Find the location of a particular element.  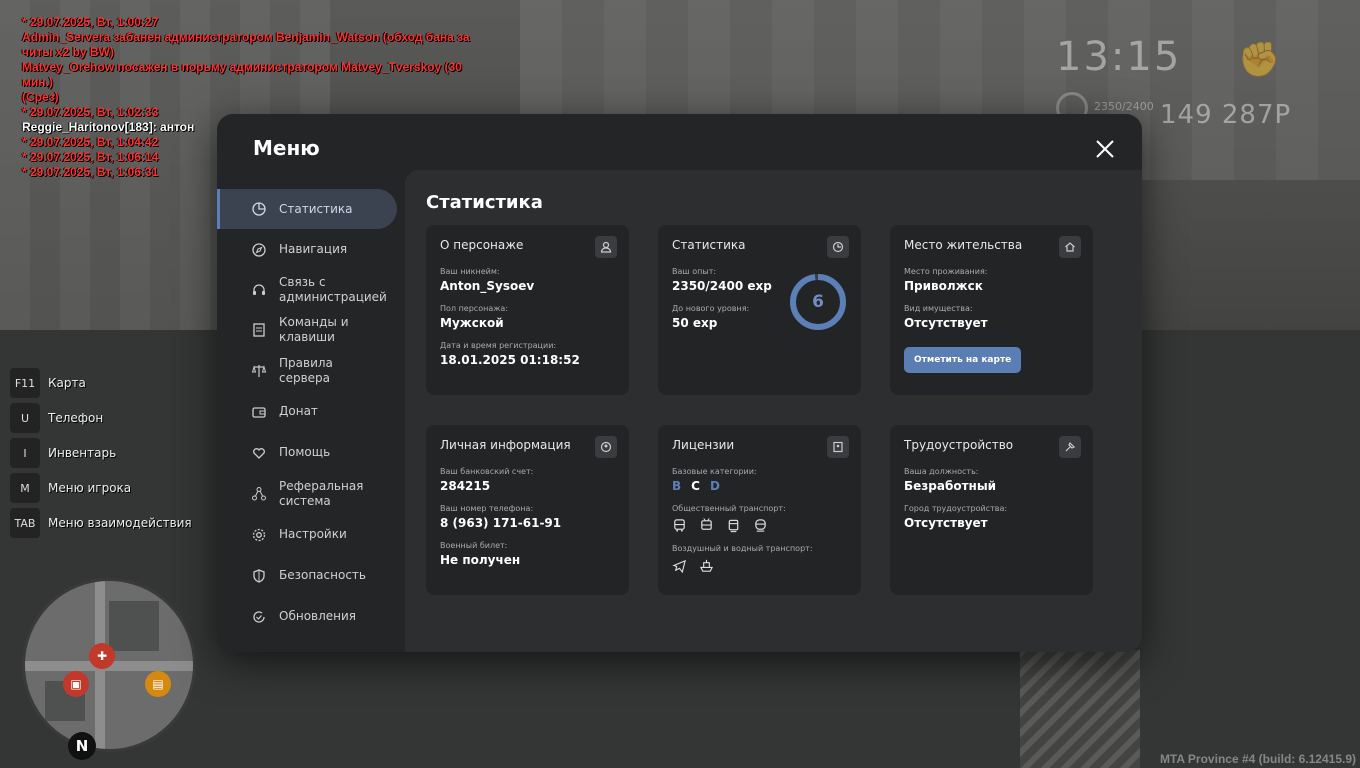

minimap: ✚ ▣ ▤ is located at coordinates (109, 665).